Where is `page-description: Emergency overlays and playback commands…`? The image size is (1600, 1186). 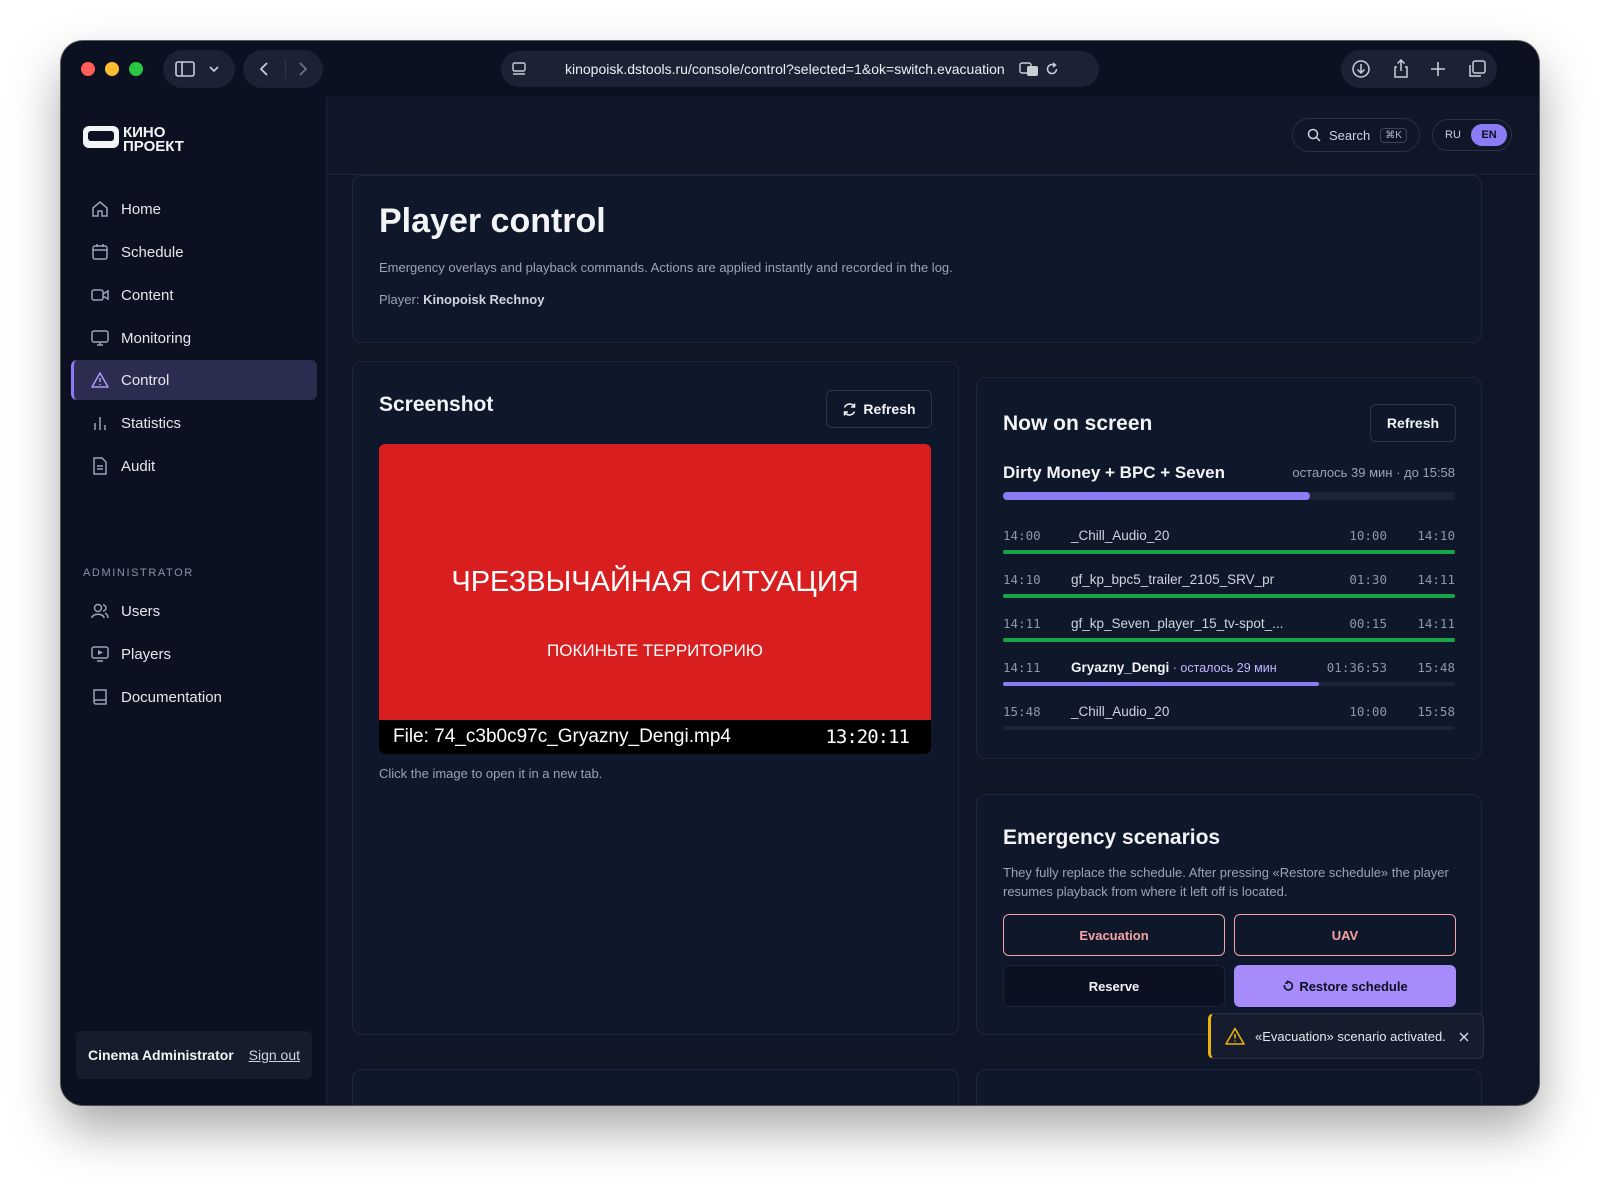
page-description: Emergency overlays and playback commands… is located at coordinates (666, 267).